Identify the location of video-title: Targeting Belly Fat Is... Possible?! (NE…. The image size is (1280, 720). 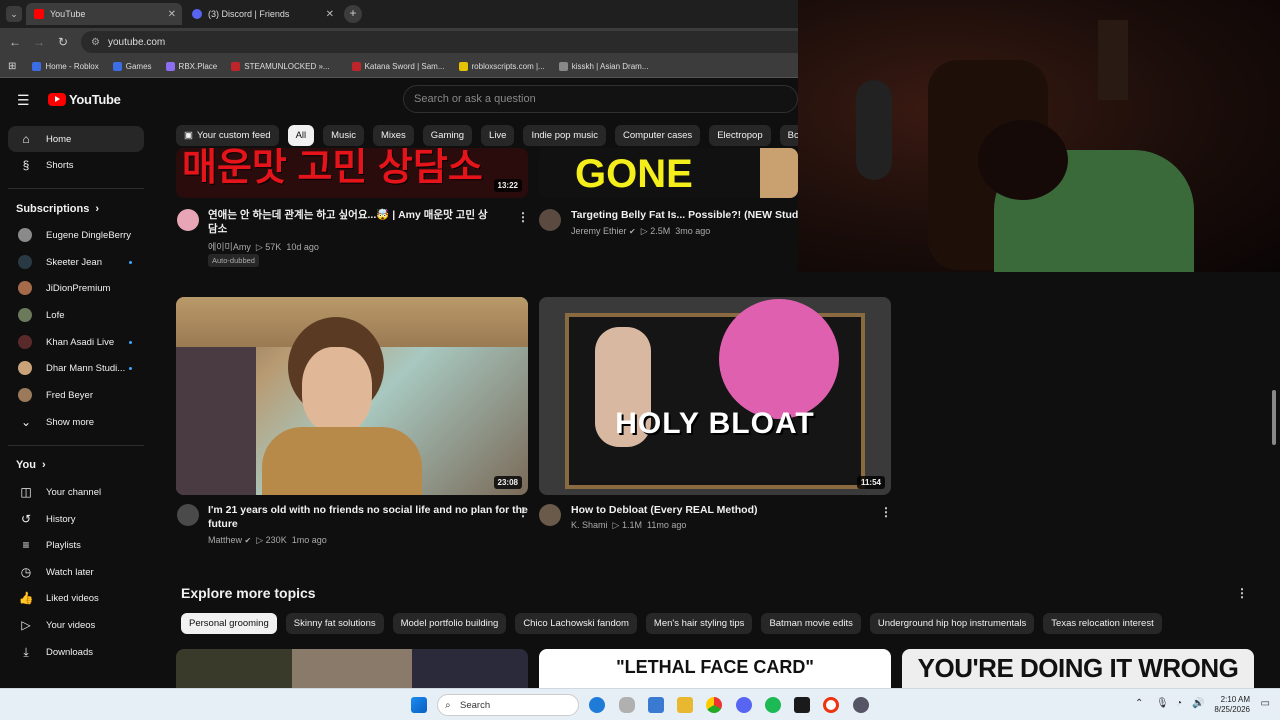
(689, 215).